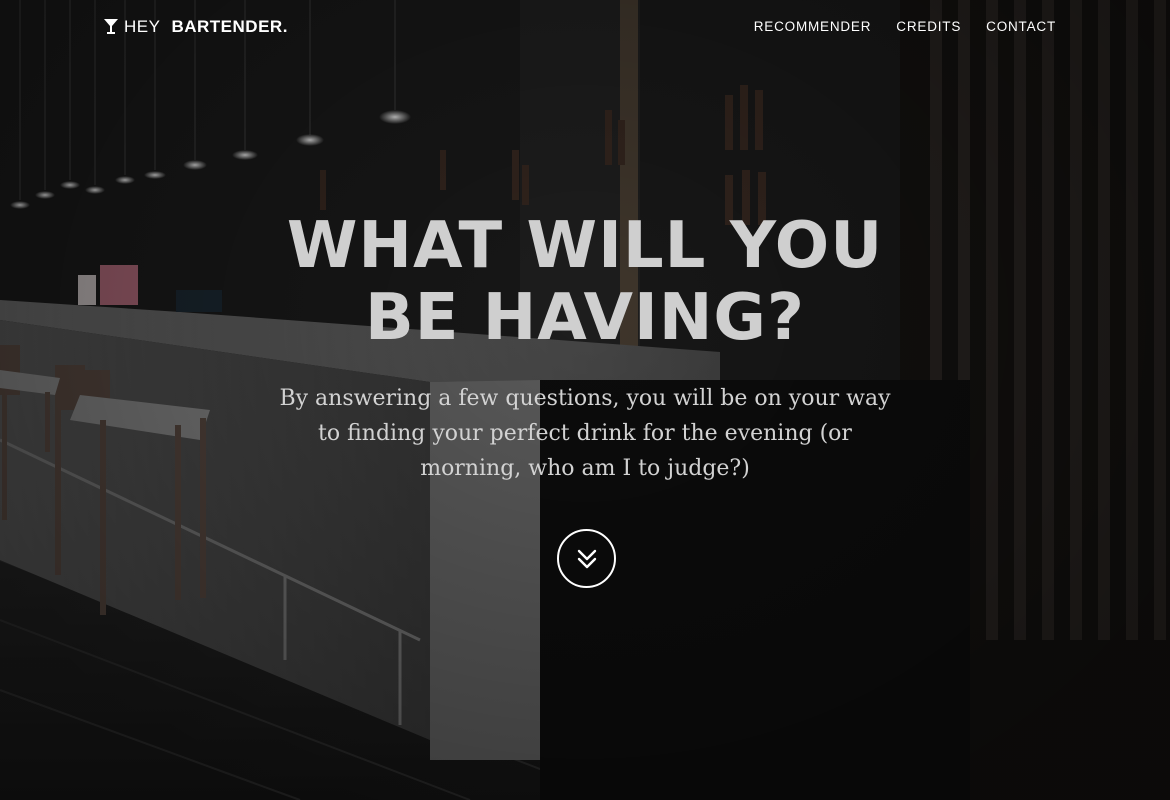 The width and height of the screenshot is (1170, 800). What do you see at coordinates (585, 246) in the screenshot?
I see `hero-title-line-1: WHAT WILL YOU` at bounding box center [585, 246].